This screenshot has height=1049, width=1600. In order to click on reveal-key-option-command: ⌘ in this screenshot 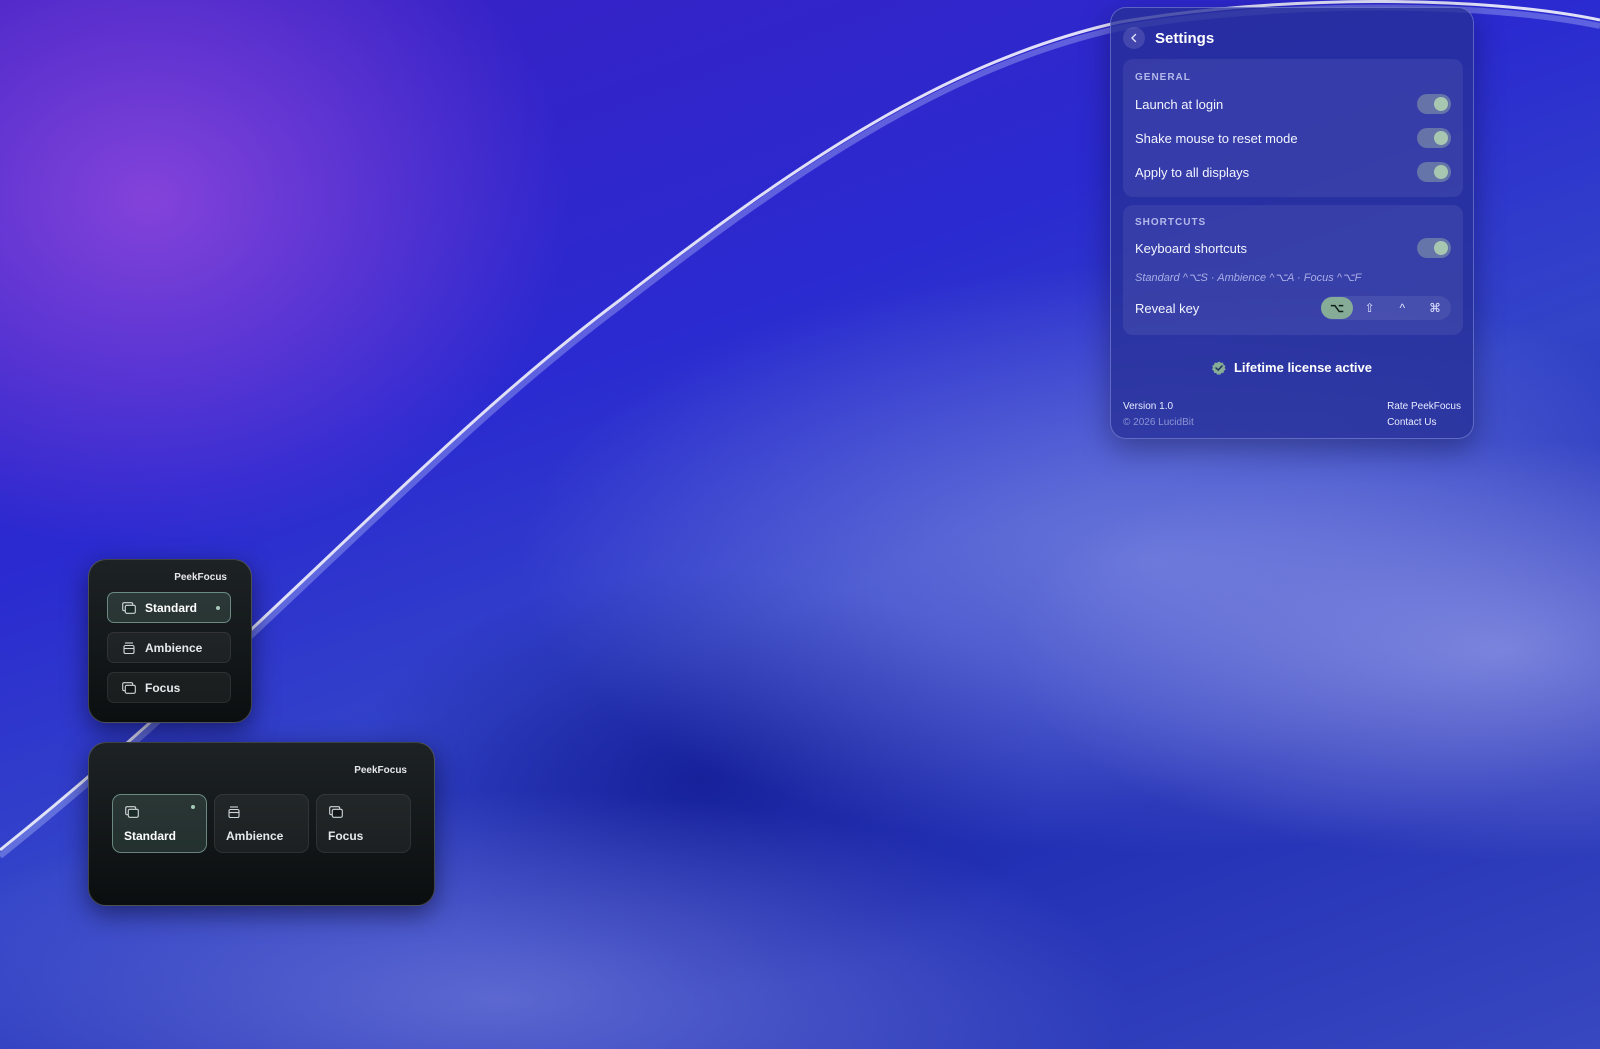, I will do `click(1435, 308)`.